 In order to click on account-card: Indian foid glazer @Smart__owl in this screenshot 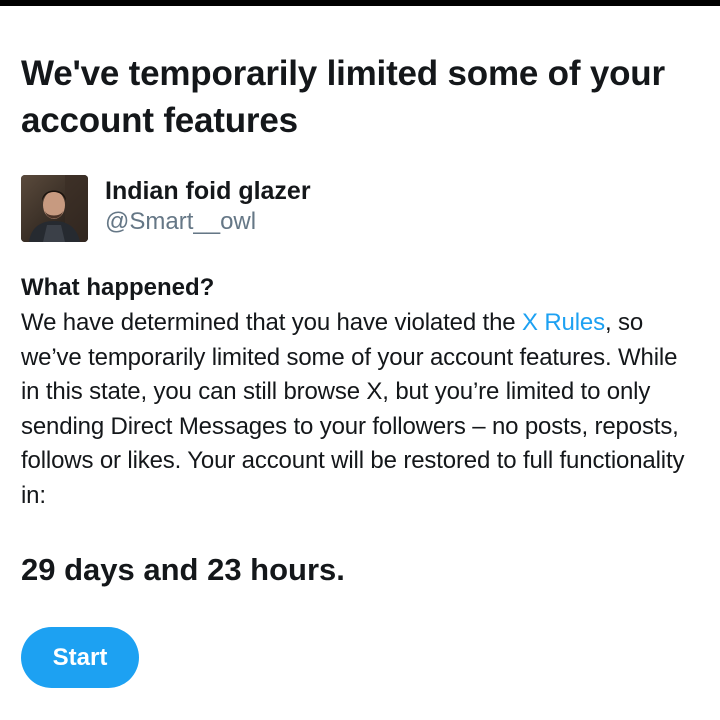, I will do `click(361, 209)`.